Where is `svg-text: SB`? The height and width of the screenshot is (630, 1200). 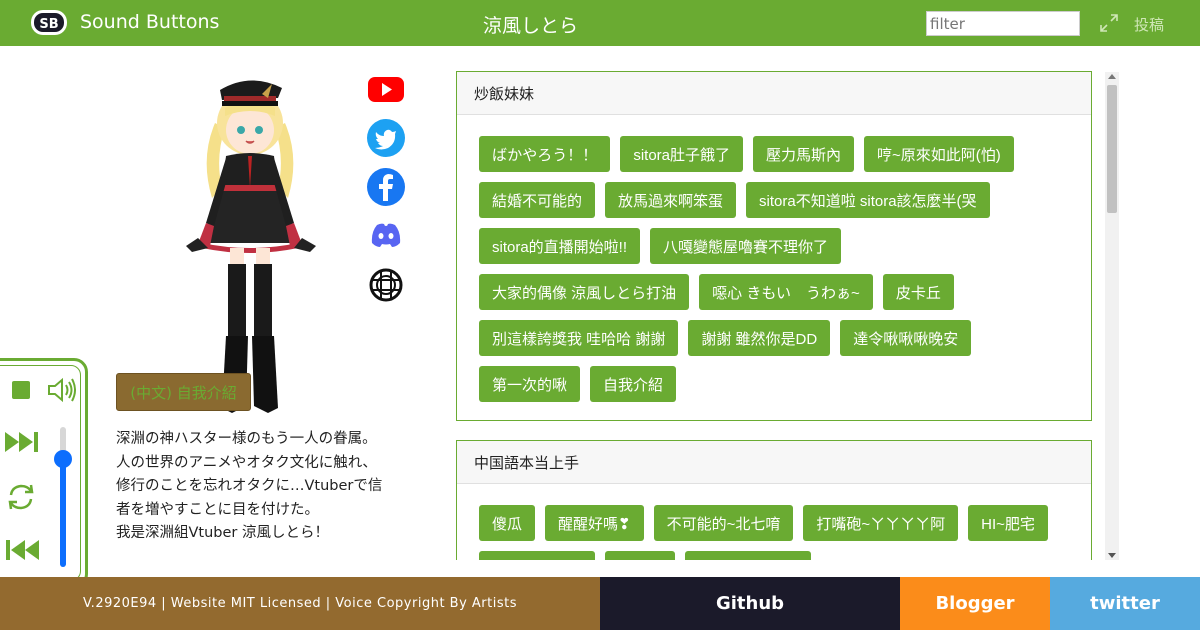
svg-text: SB is located at coordinates (48, 24).